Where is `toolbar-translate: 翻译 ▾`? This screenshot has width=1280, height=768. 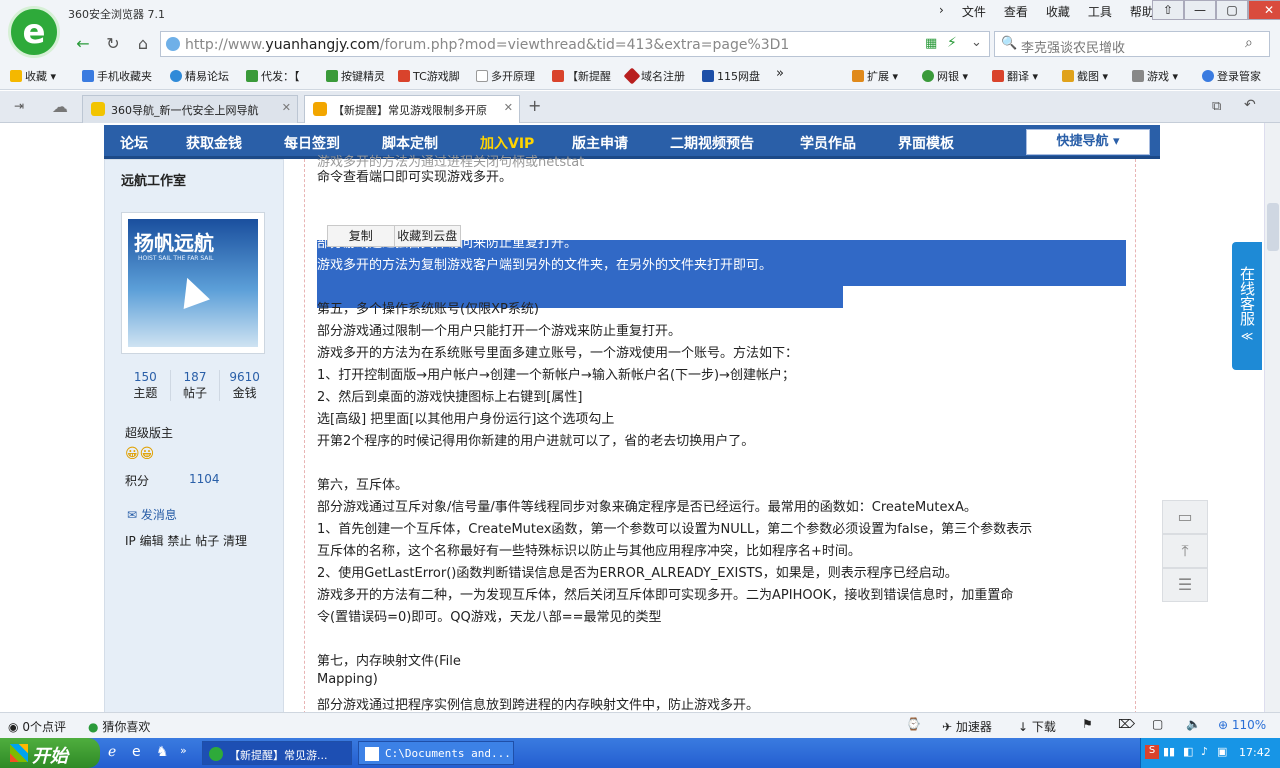
toolbar-translate: 翻译 ▾ is located at coordinates (1015, 76).